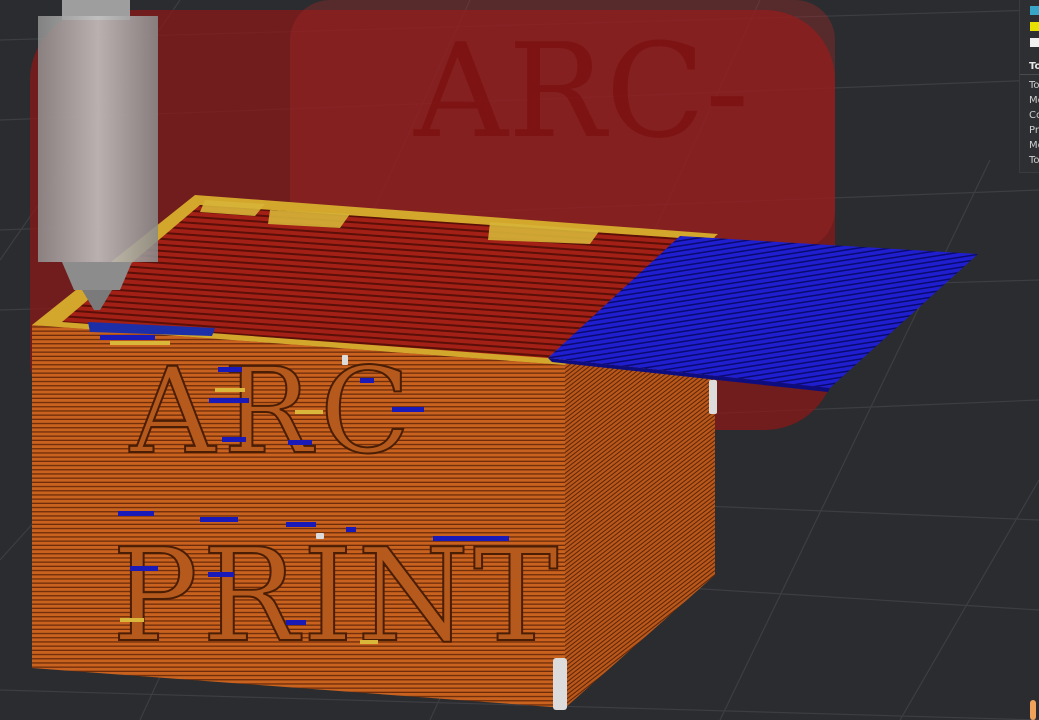  Describe the element at coordinates (1034, 130) in the screenshot. I see `legend-row-4: Pr` at that location.